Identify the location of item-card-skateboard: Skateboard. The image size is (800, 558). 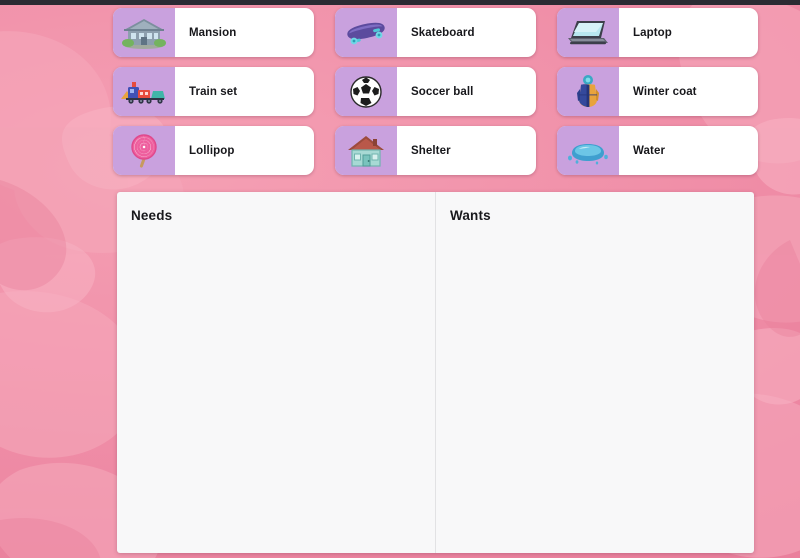
(435, 32).